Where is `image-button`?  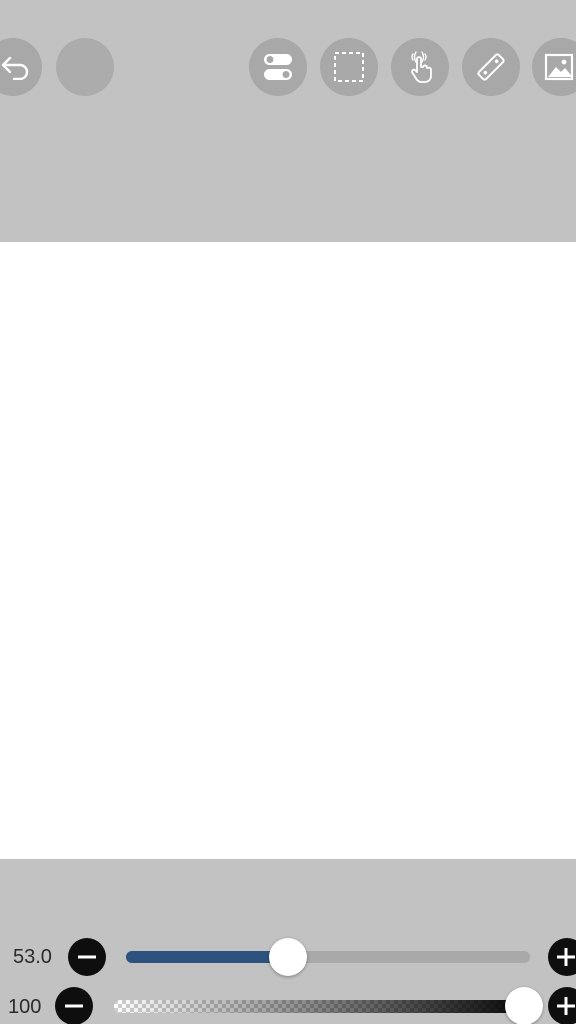
image-button is located at coordinates (554, 67).